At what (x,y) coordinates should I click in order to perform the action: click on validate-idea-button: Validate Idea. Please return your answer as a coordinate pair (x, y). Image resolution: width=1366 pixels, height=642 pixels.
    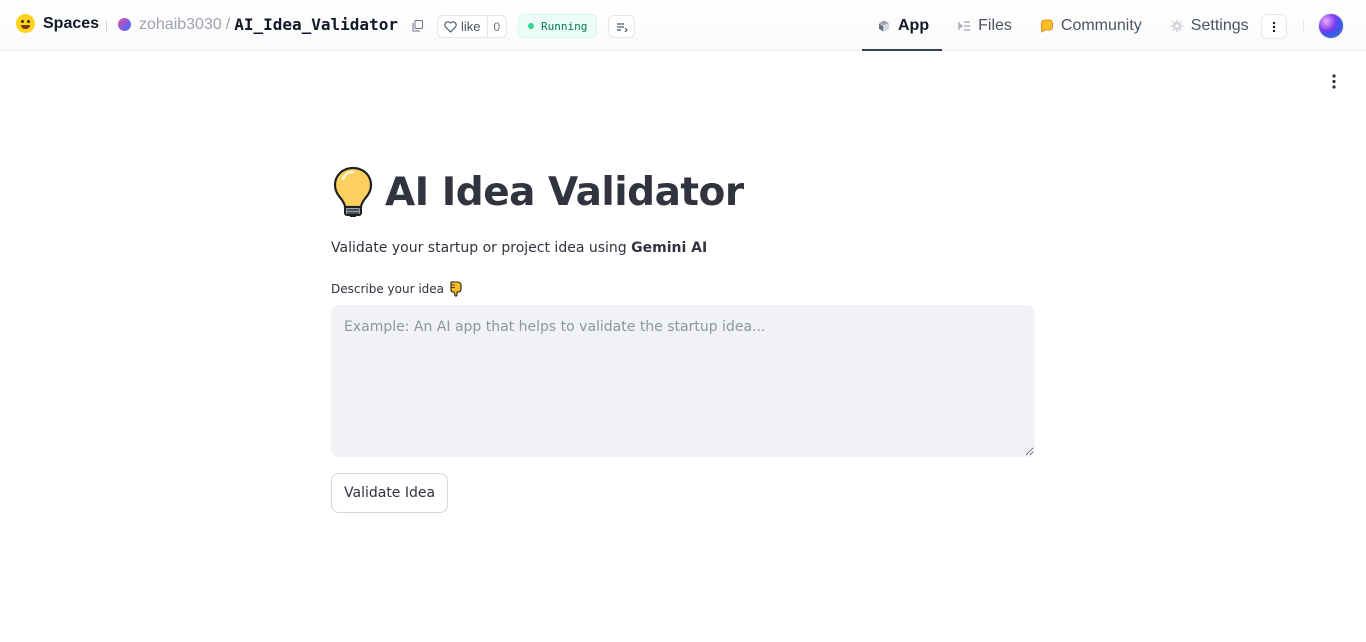
    Looking at the image, I should click on (390, 493).